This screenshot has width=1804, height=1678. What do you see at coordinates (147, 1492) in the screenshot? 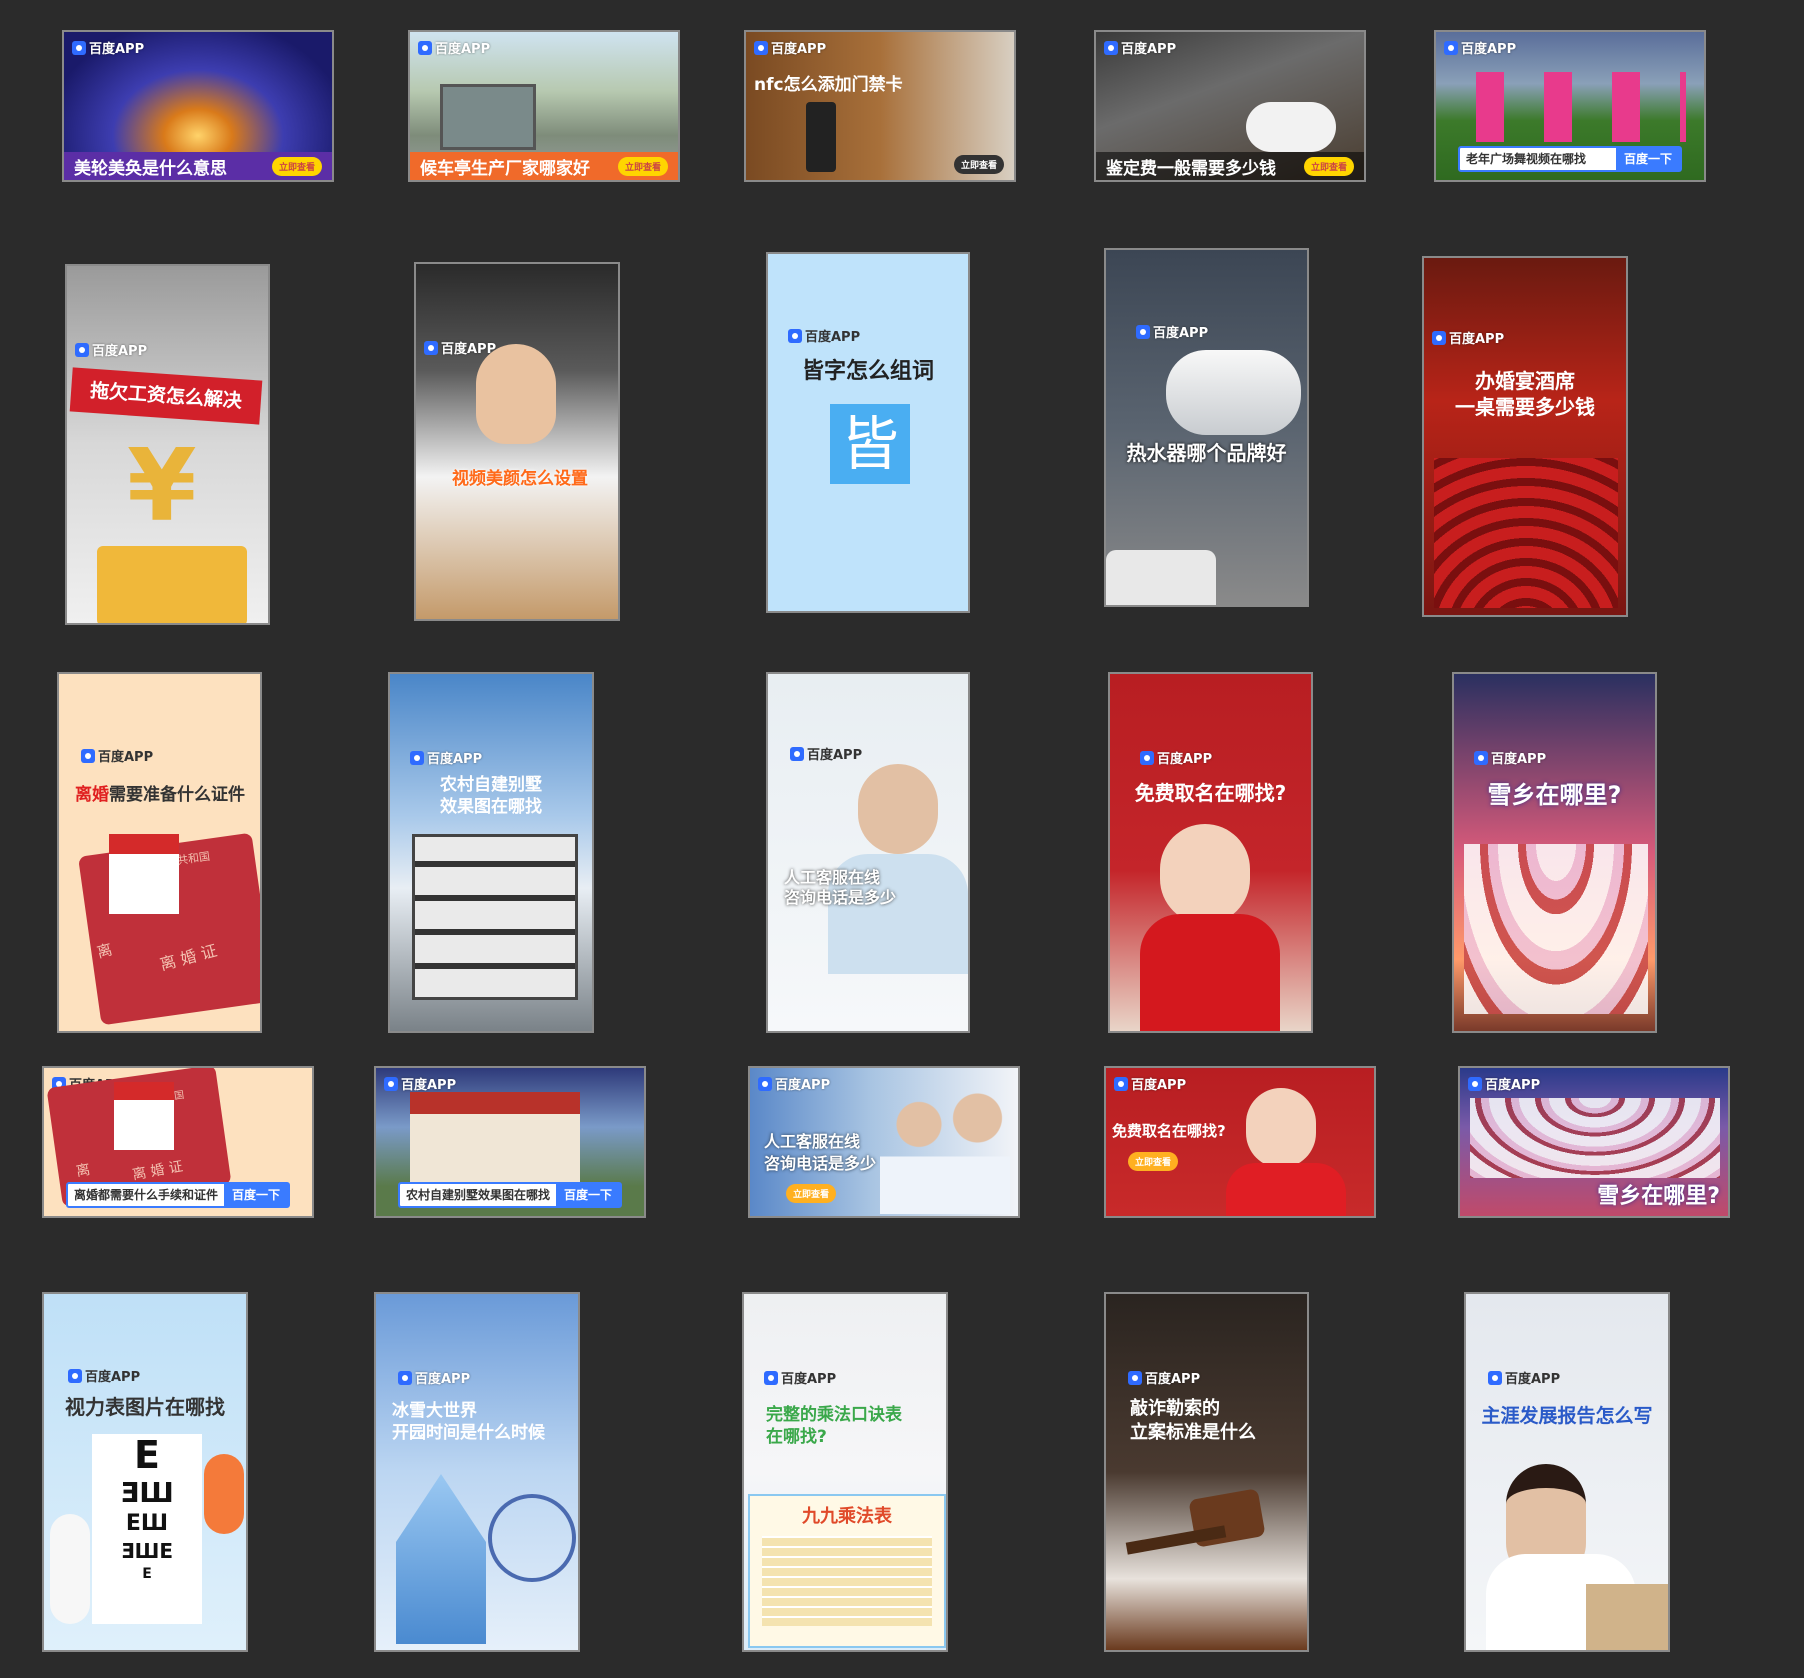
I see `eye-chart-row: ƎШ` at bounding box center [147, 1492].